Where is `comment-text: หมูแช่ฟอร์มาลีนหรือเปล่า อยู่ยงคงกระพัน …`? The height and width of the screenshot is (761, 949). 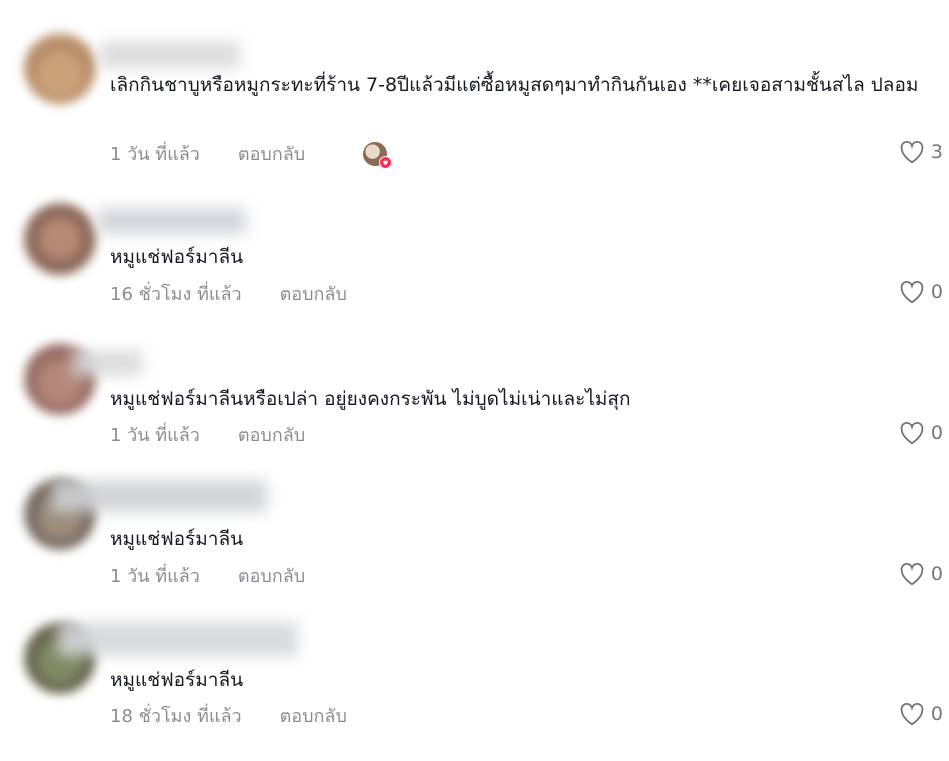
comment-text: หมูแช่ฟอร์มาลีนหรือเปล่า อยู่ยงคงกระพัน … is located at coordinates (370, 399).